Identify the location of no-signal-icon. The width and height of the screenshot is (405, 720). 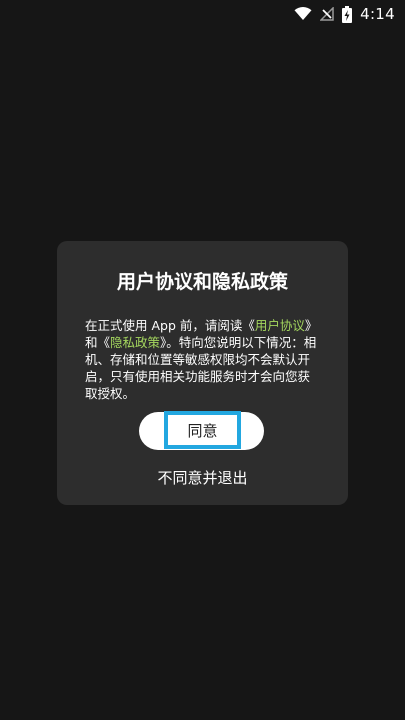
(327, 14).